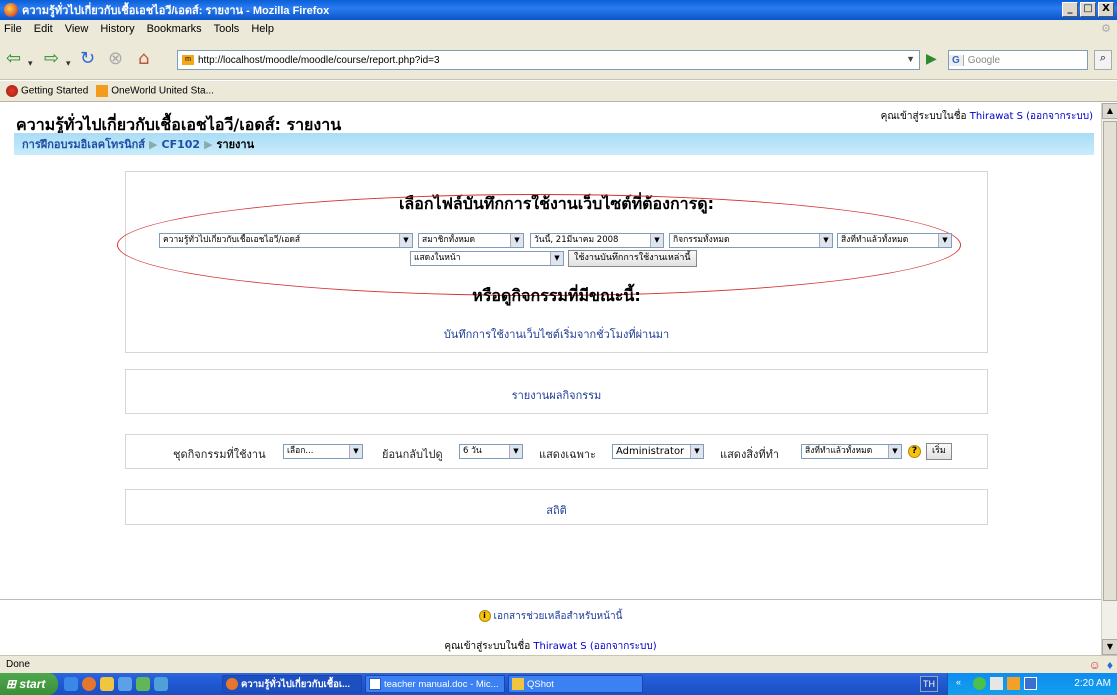  I want to click on activity-report-panel: รายงานผลกิจกรรม, so click(556, 391).